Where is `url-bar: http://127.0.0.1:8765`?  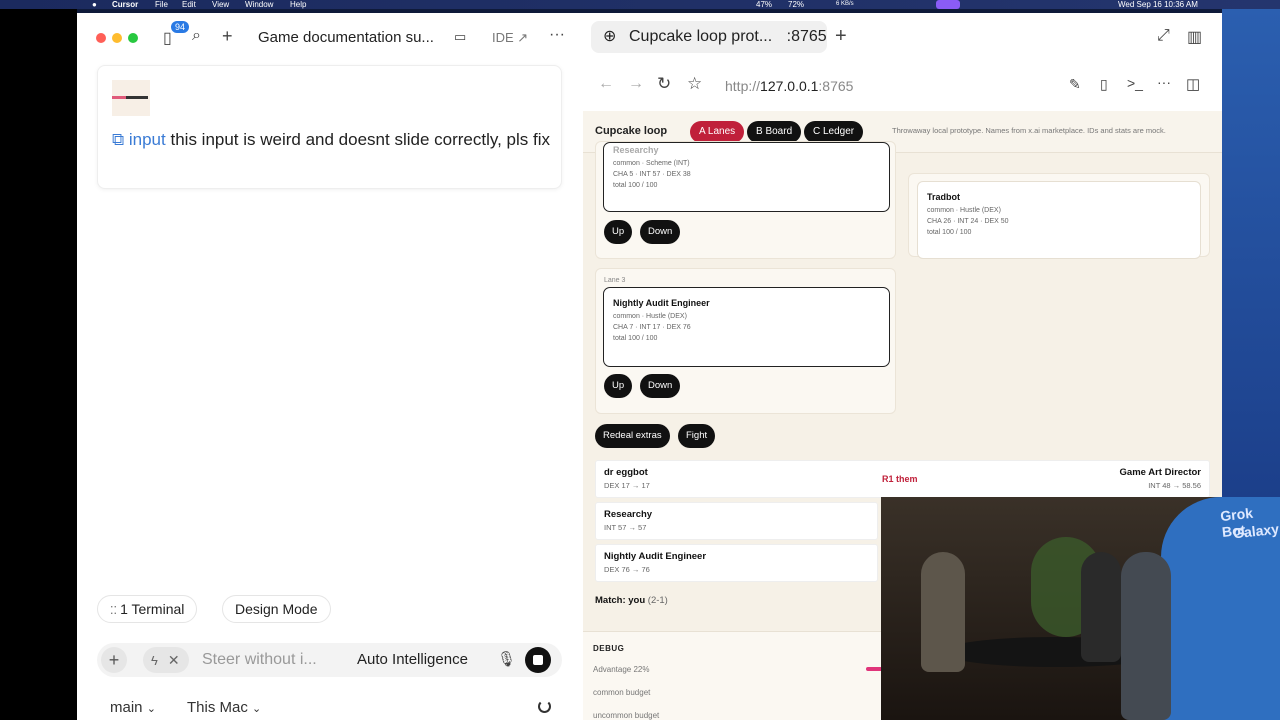
url-bar: http://127.0.0.1:8765 is located at coordinates (789, 86).